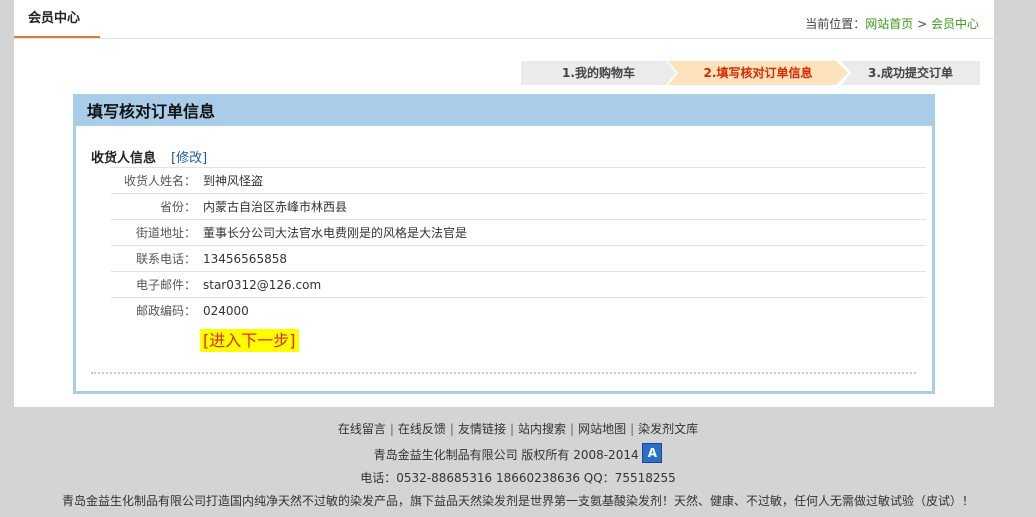  What do you see at coordinates (165, 285) in the screenshot?
I see `row-label: 电子邮件：` at bounding box center [165, 285].